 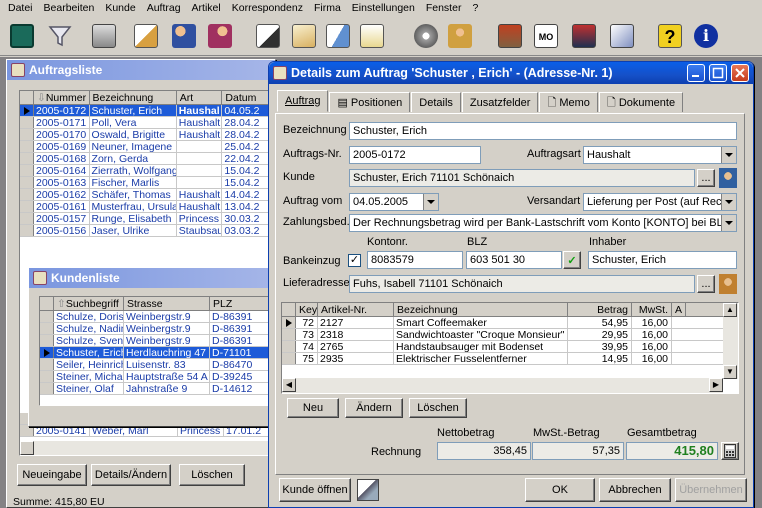 What do you see at coordinates (289, 385) in the screenshot?
I see `scroll-left-arrow: ◀` at bounding box center [289, 385].